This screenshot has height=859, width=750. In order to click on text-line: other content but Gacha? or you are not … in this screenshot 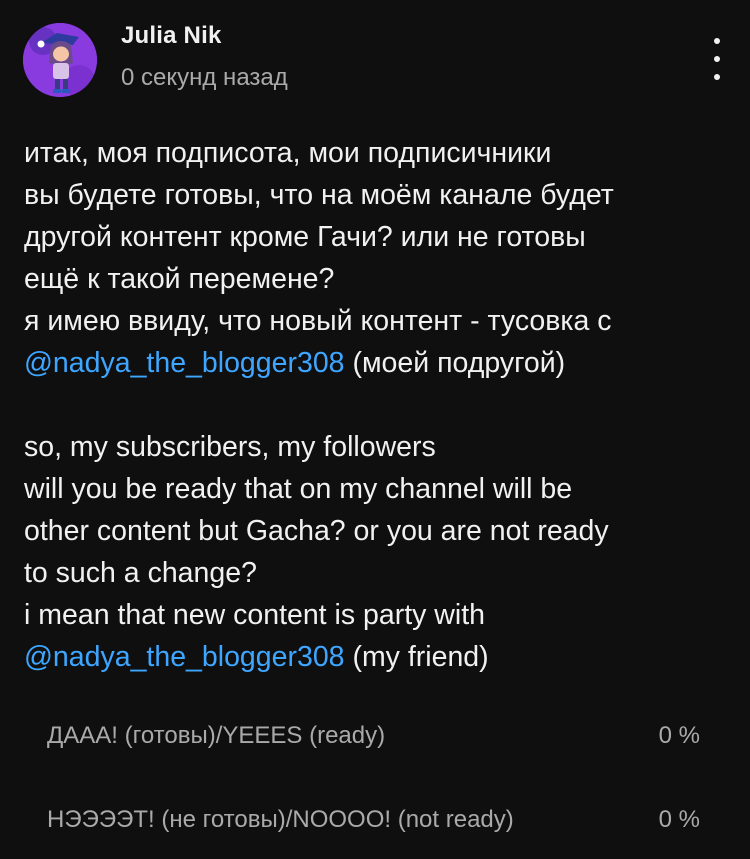, I will do `click(316, 531)`.